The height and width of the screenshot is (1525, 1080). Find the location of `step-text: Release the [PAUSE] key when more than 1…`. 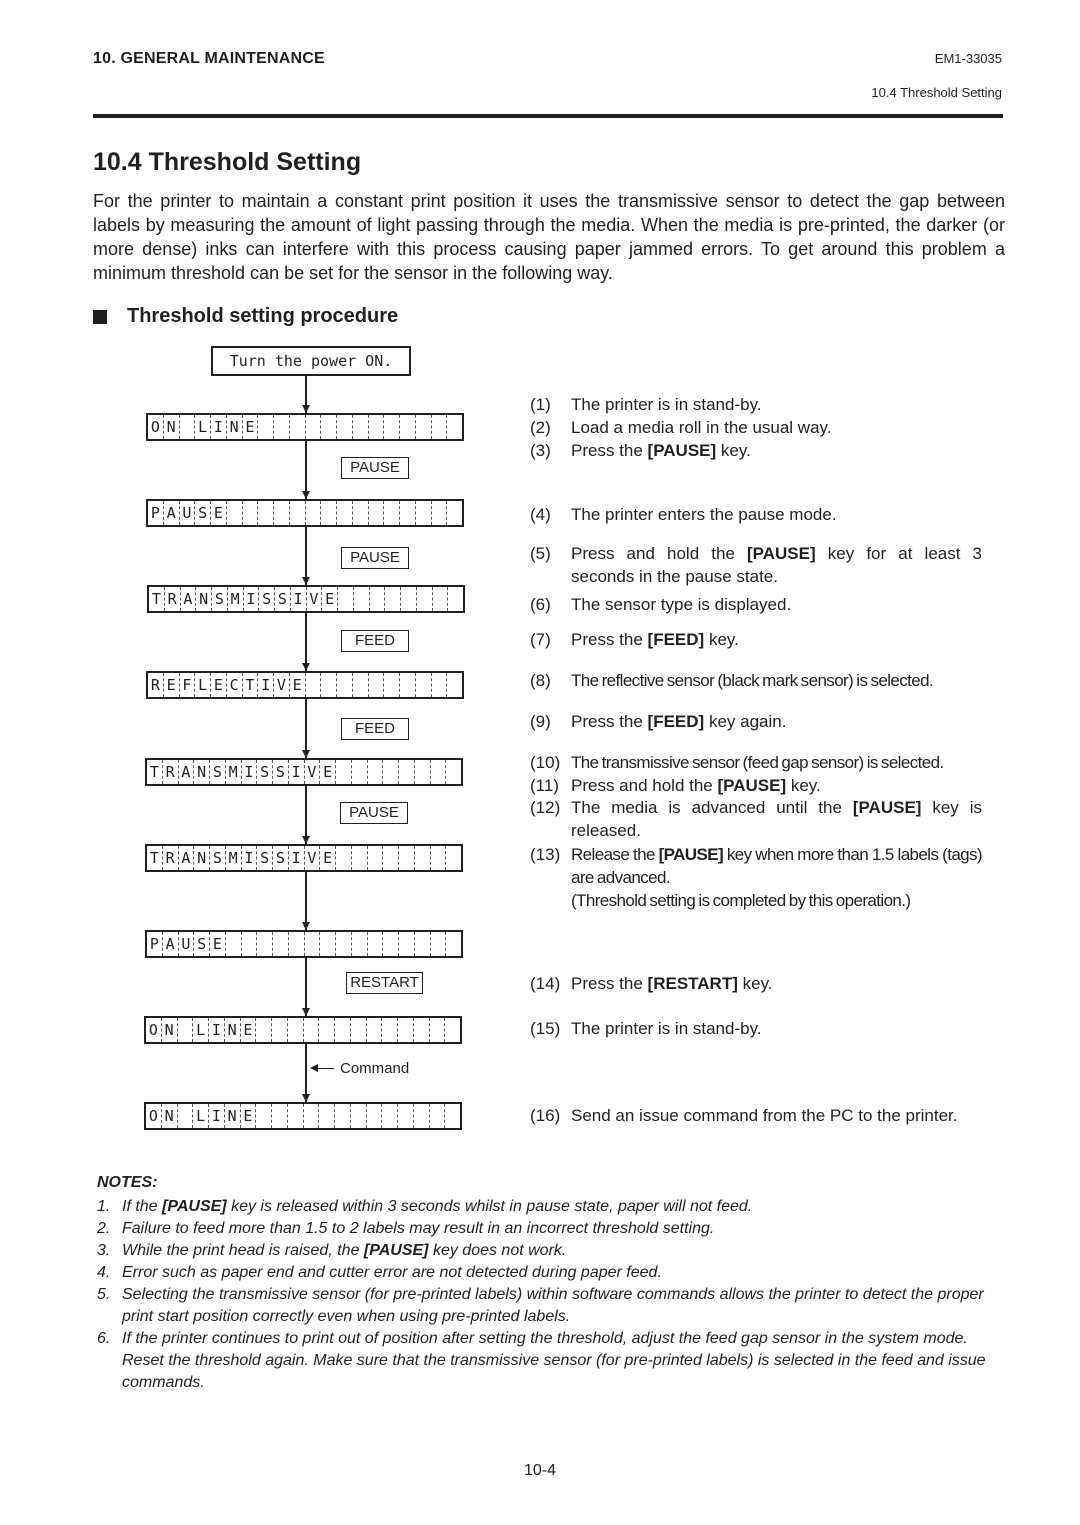

step-text: Release the [PAUSE] key when more than 1… is located at coordinates (777, 877).